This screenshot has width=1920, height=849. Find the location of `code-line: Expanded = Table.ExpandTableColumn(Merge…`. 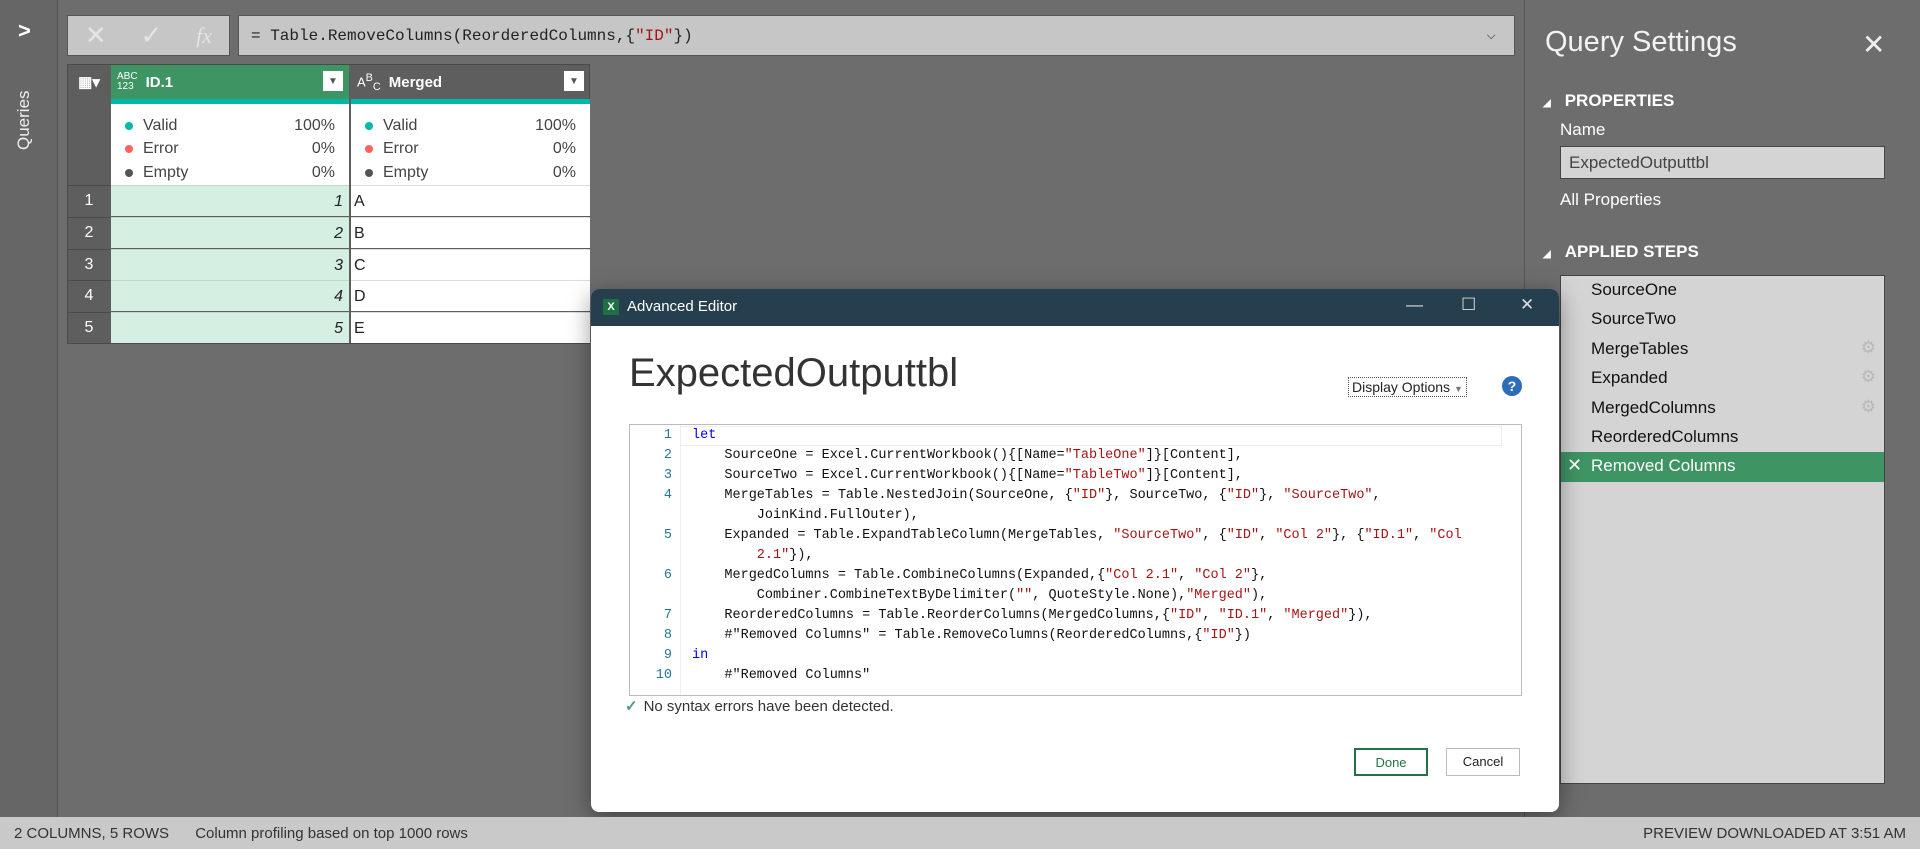

code-line: Expanded = Table.ExpandTableColumn(Merge… is located at coordinates (1076, 536).